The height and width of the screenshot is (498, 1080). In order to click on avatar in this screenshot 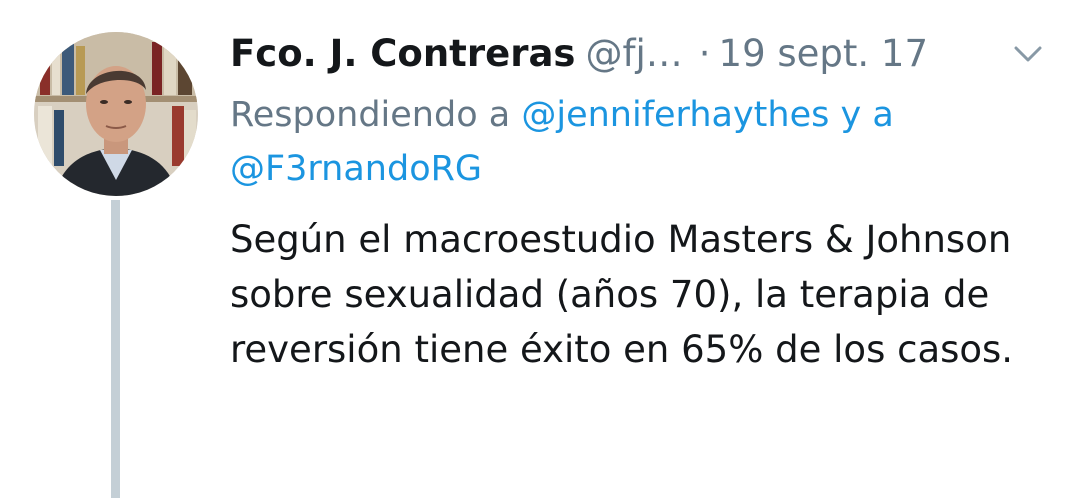, I will do `click(116, 114)`.